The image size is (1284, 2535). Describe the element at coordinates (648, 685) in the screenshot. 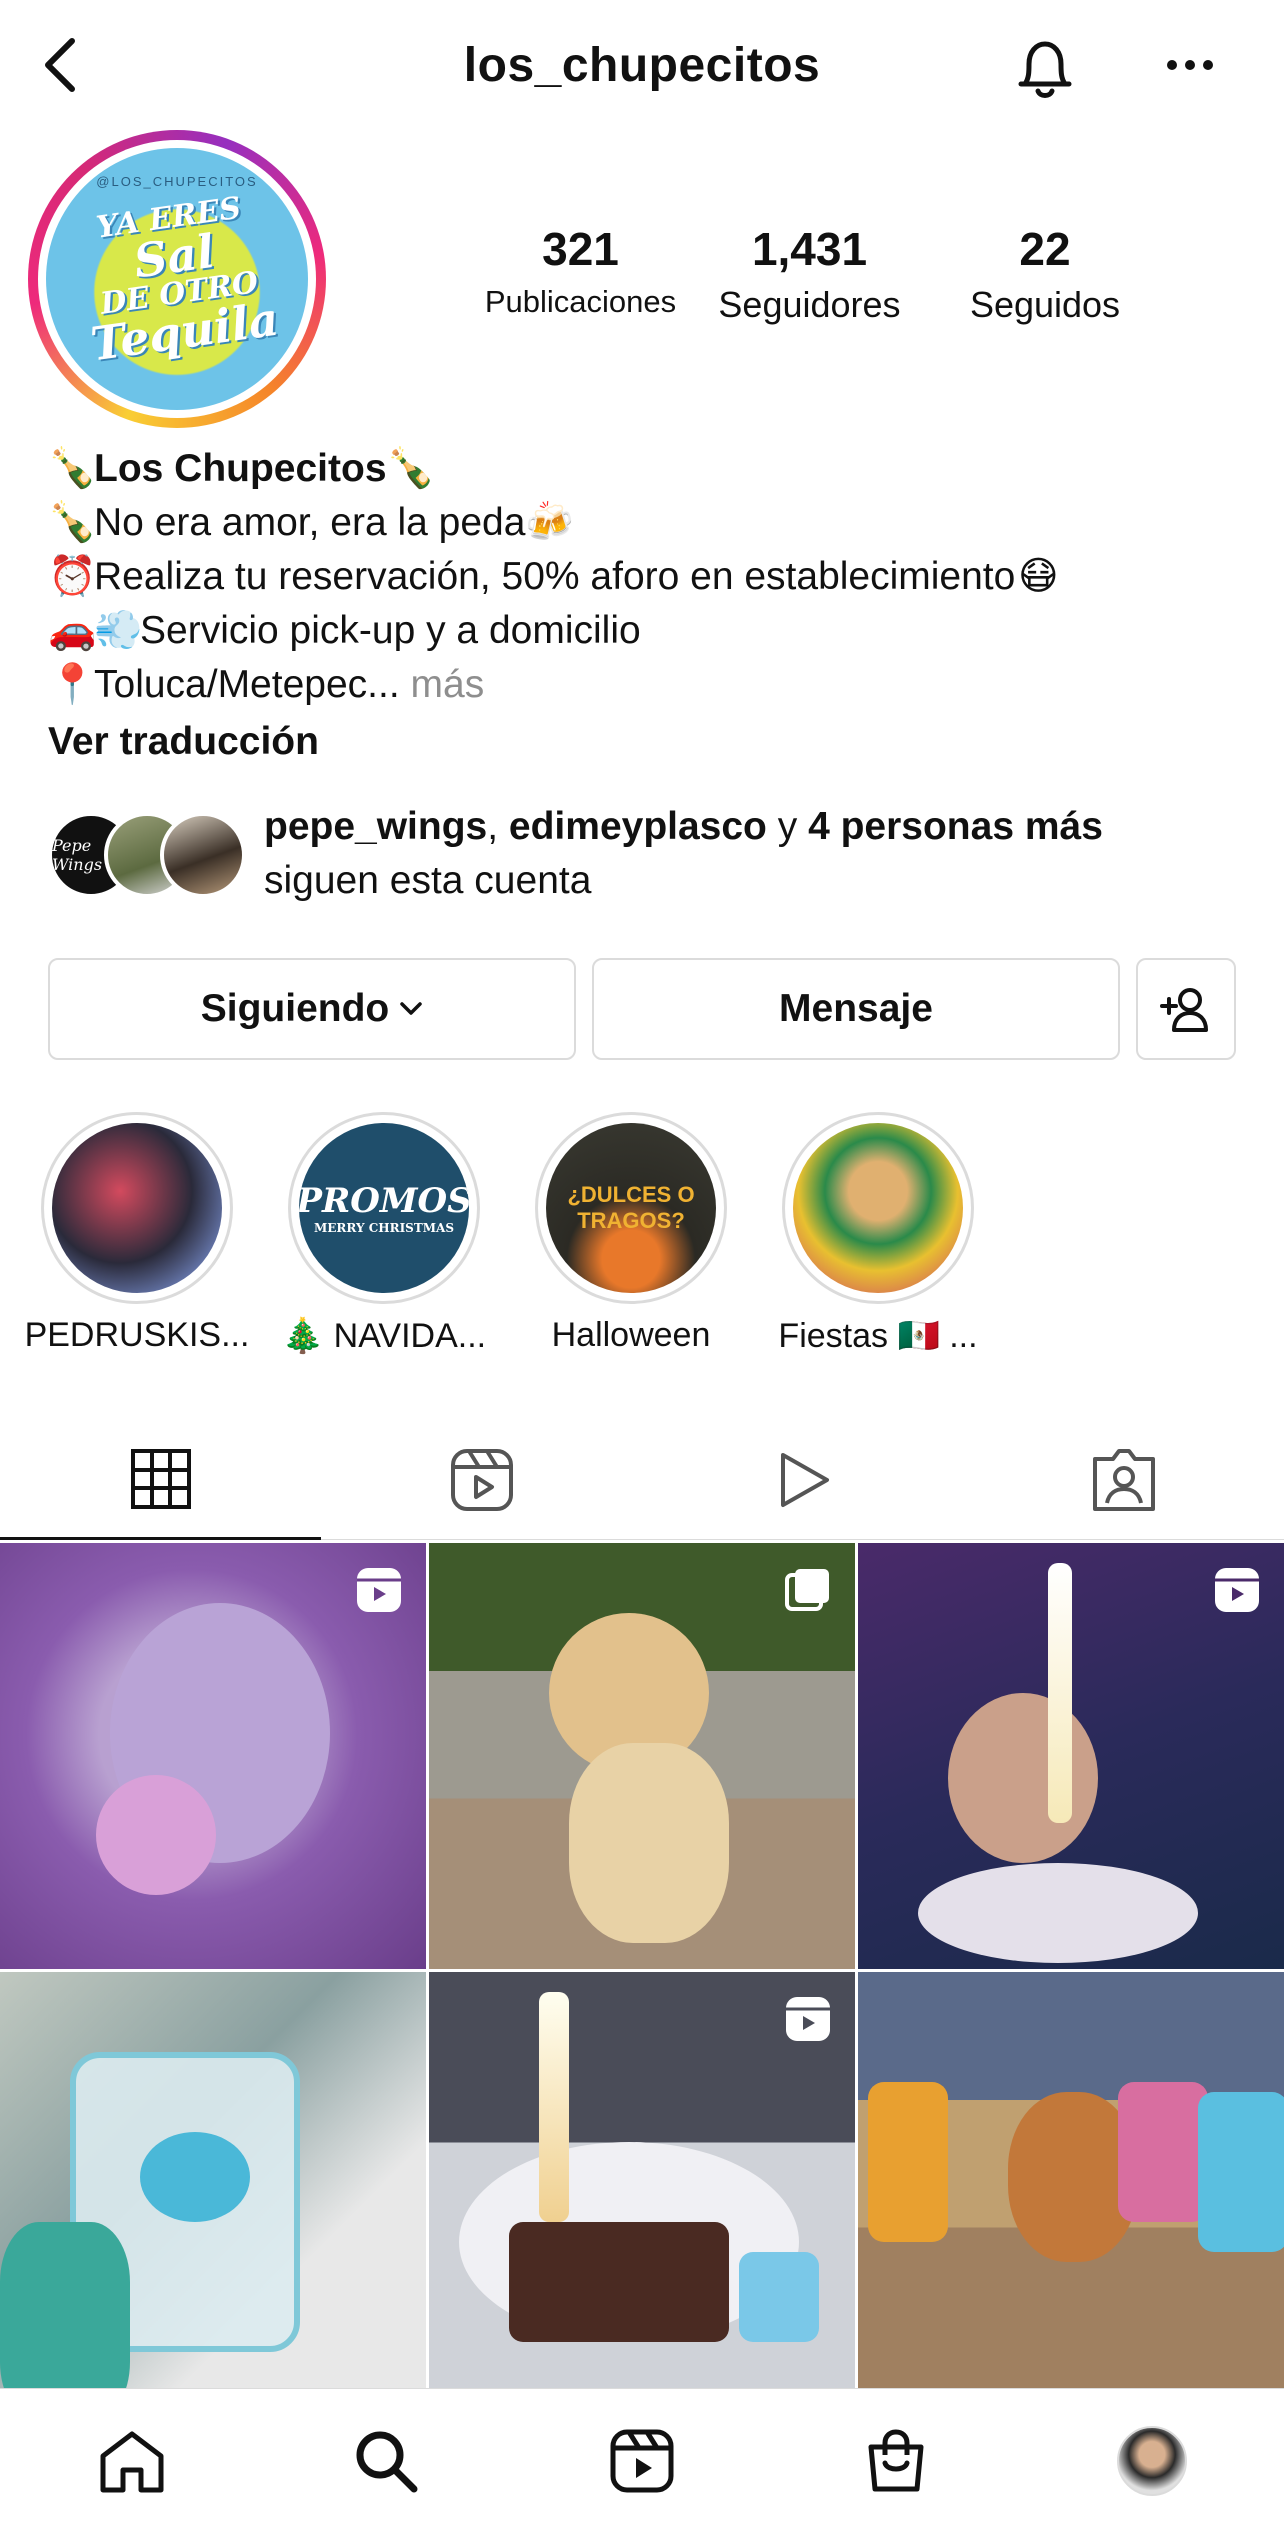

I see `bio-line-5: 📍Toluca/Metepec... más` at that location.